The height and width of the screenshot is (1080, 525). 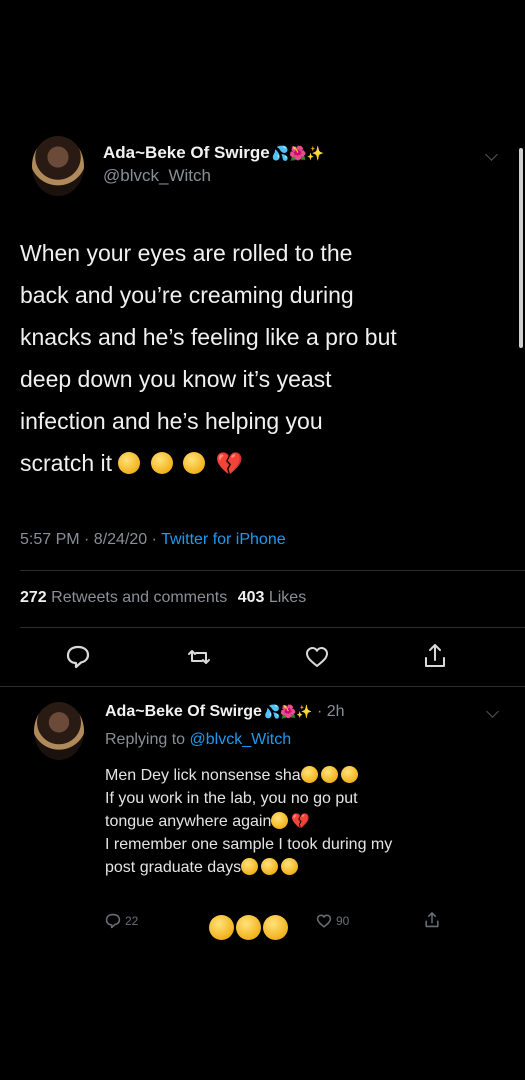 What do you see at coordinates (139, 597) in the screenshot?
I see `retweets-label: Retweets and comments` at bounding box center [139, 597].